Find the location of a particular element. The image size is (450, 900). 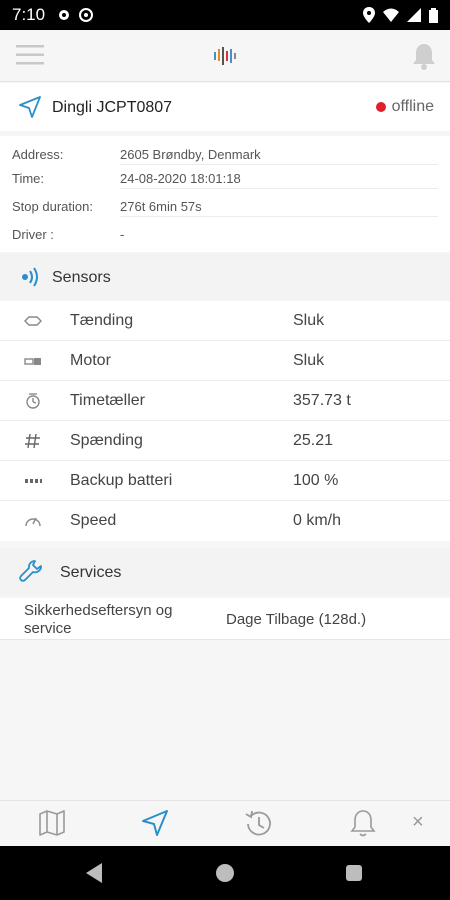

engine-icon is located at coordinates (32, 361).